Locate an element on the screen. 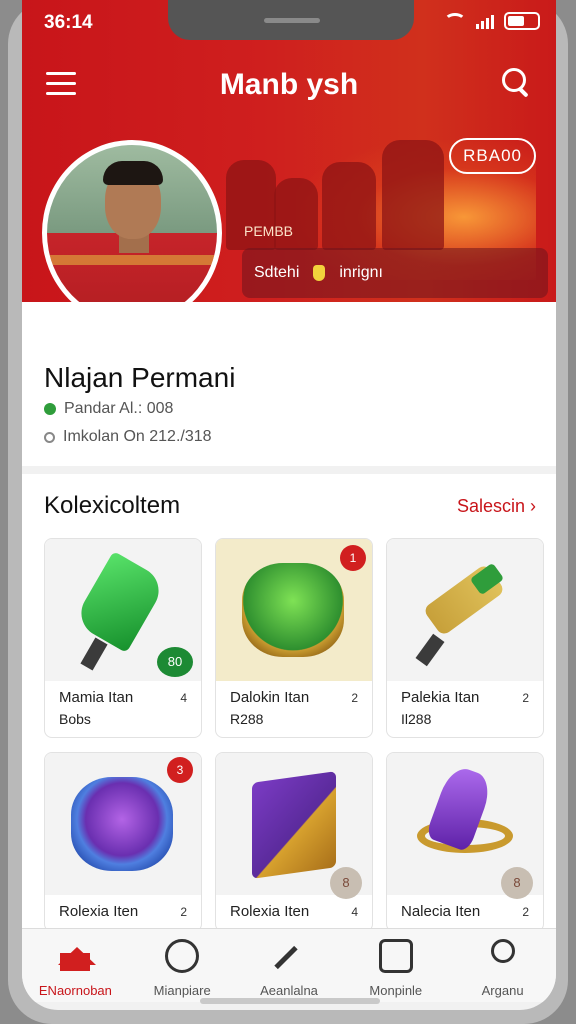  tab-inbox: Monpinle is located at coordinates (395, 965).